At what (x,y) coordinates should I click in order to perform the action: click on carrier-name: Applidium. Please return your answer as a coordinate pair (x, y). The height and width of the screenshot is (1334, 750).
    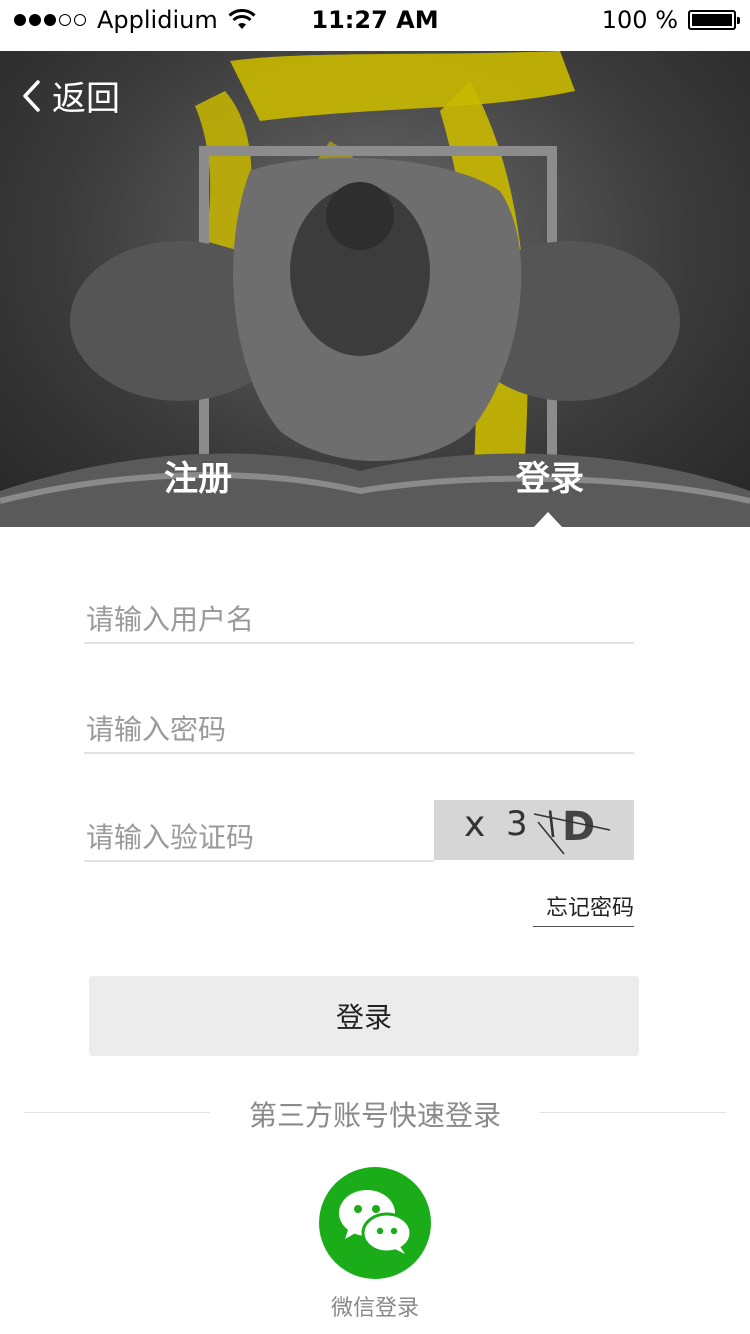
    Looking at the image, I should click on (157, 20).